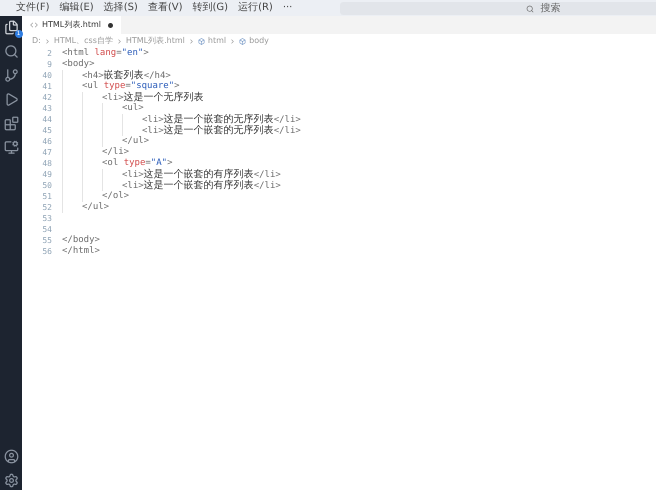 This screenshot has height=490, width=656. I want to click on extensions-icon, so click(11, 123).